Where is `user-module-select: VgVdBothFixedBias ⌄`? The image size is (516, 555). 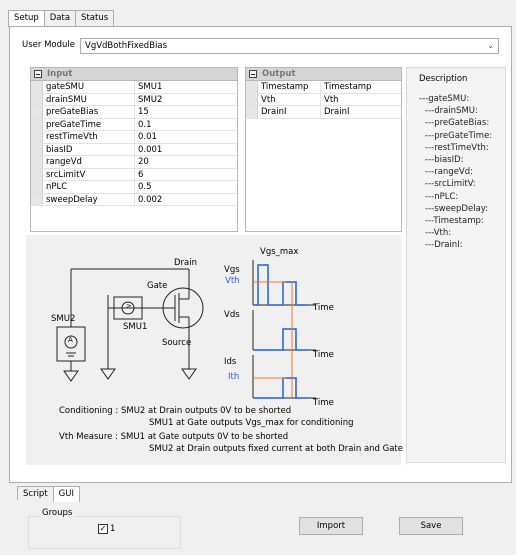
user-module-select: VgVdBothFixedBias ⌄ is located at coordinates (289, 46).